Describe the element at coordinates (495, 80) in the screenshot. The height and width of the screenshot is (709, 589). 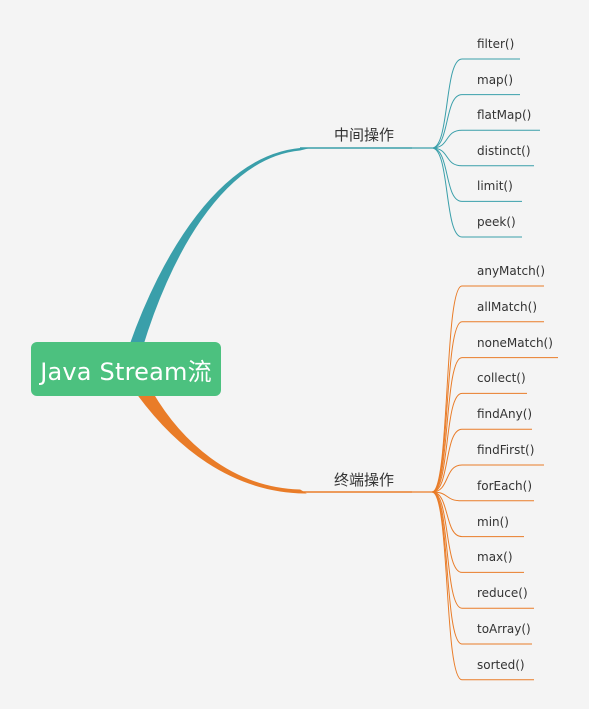
I see `leaf-map: map()` at that location.